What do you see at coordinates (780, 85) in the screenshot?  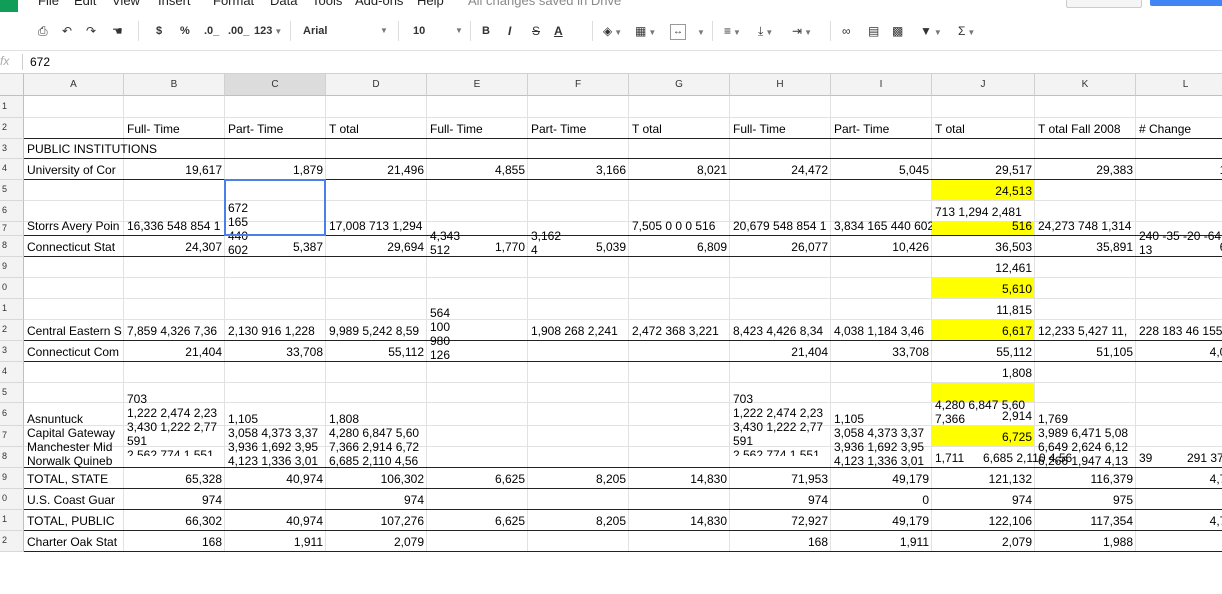 I see `column-header-h: H` at bounding box center [780, 85].